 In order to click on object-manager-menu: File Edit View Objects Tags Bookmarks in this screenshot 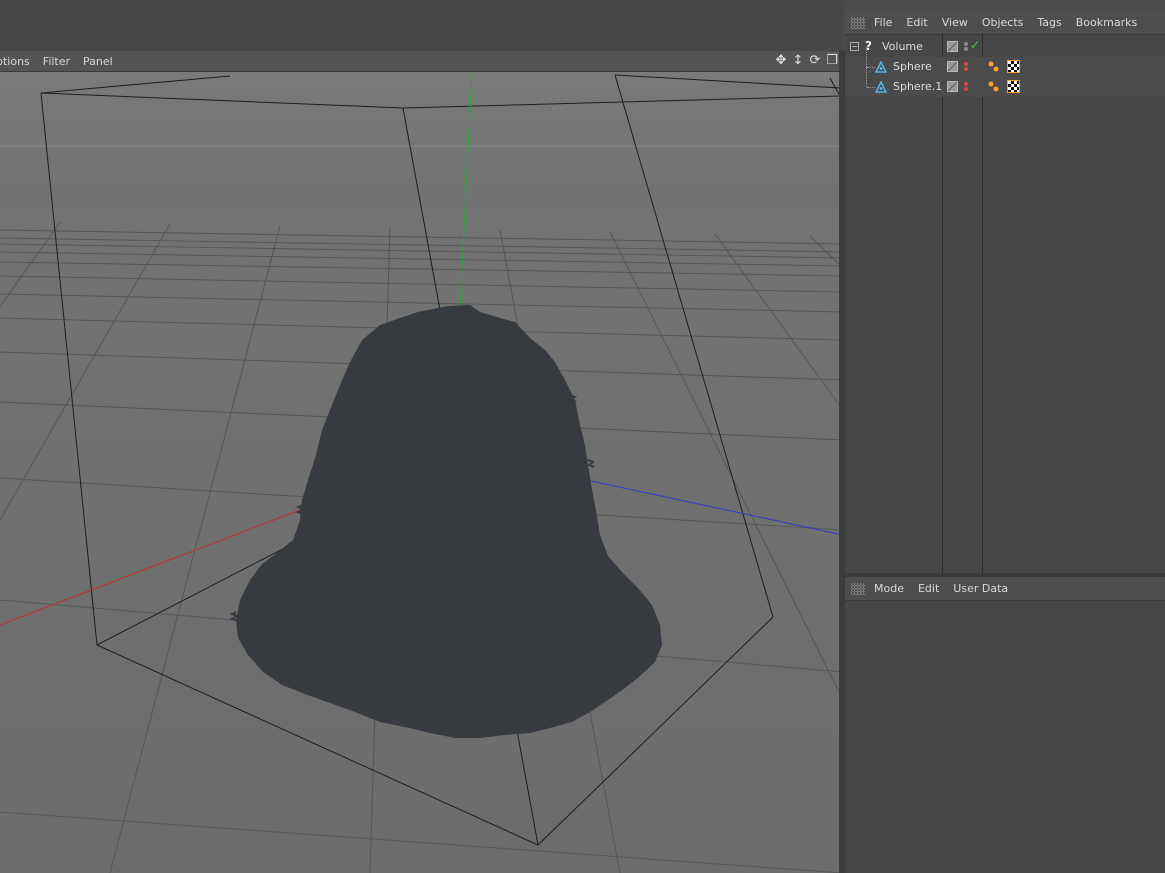, I will do `click(1005, 23)`.